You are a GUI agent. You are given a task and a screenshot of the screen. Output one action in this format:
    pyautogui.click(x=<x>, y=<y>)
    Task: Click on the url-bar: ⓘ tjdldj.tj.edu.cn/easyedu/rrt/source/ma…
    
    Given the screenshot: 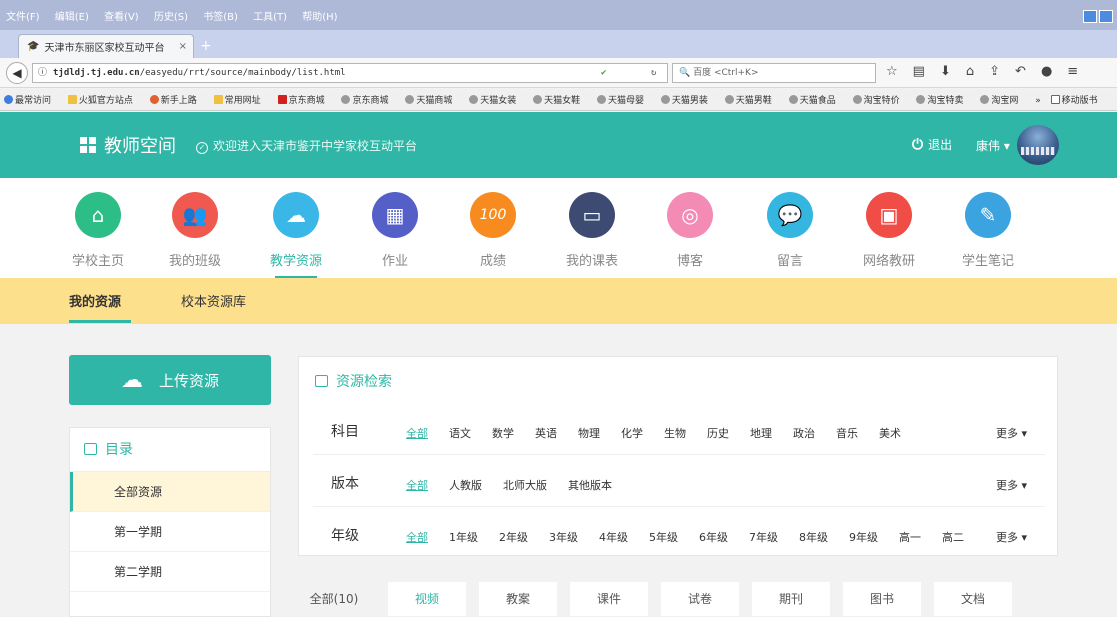 What is the action you would take?
    pyautogui.click(x=350, y=73)
    